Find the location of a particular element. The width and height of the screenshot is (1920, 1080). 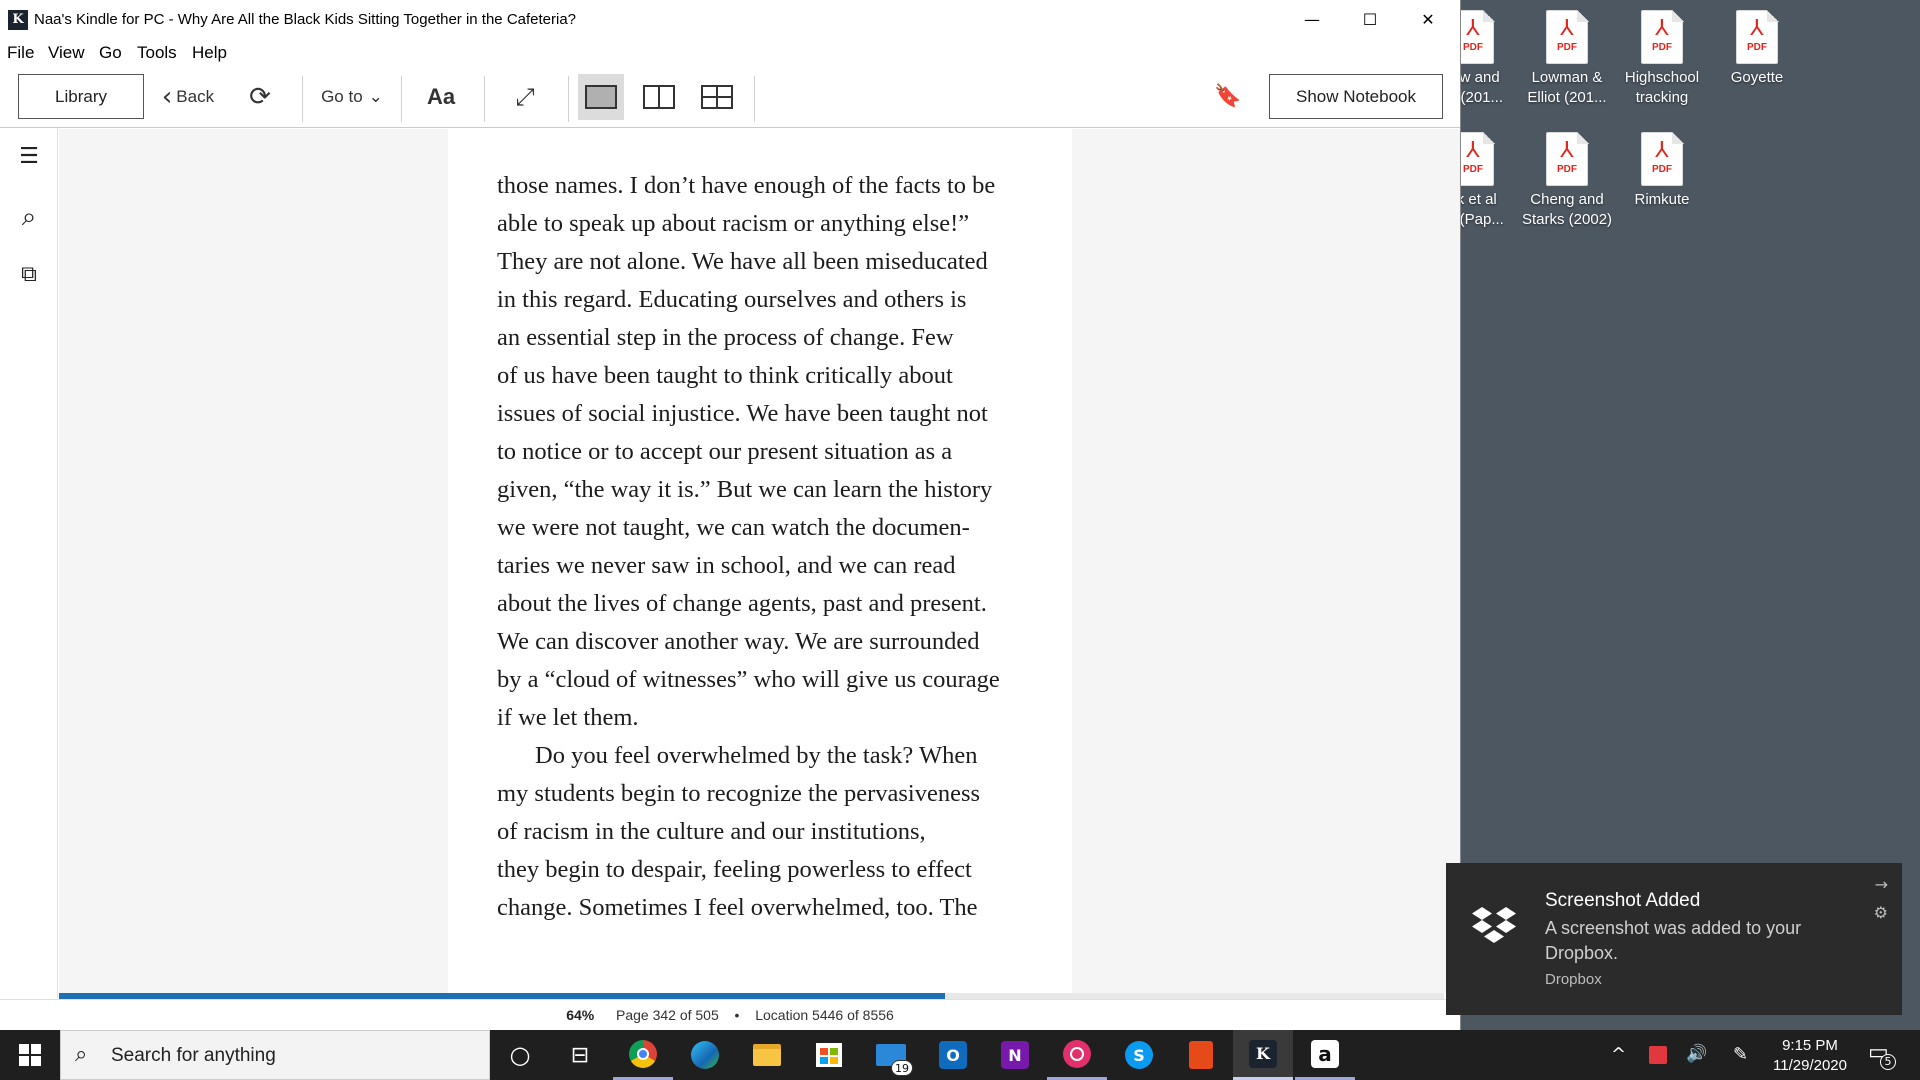

kindle-logo-icon: K is located at coordinates (18, 20).